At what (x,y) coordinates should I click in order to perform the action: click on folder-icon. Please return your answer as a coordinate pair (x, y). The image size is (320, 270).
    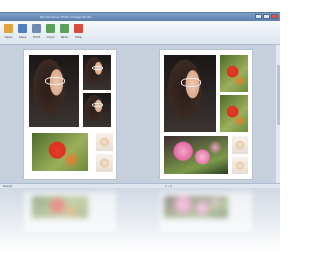
    Looking at the image, I should click on (8, 28).